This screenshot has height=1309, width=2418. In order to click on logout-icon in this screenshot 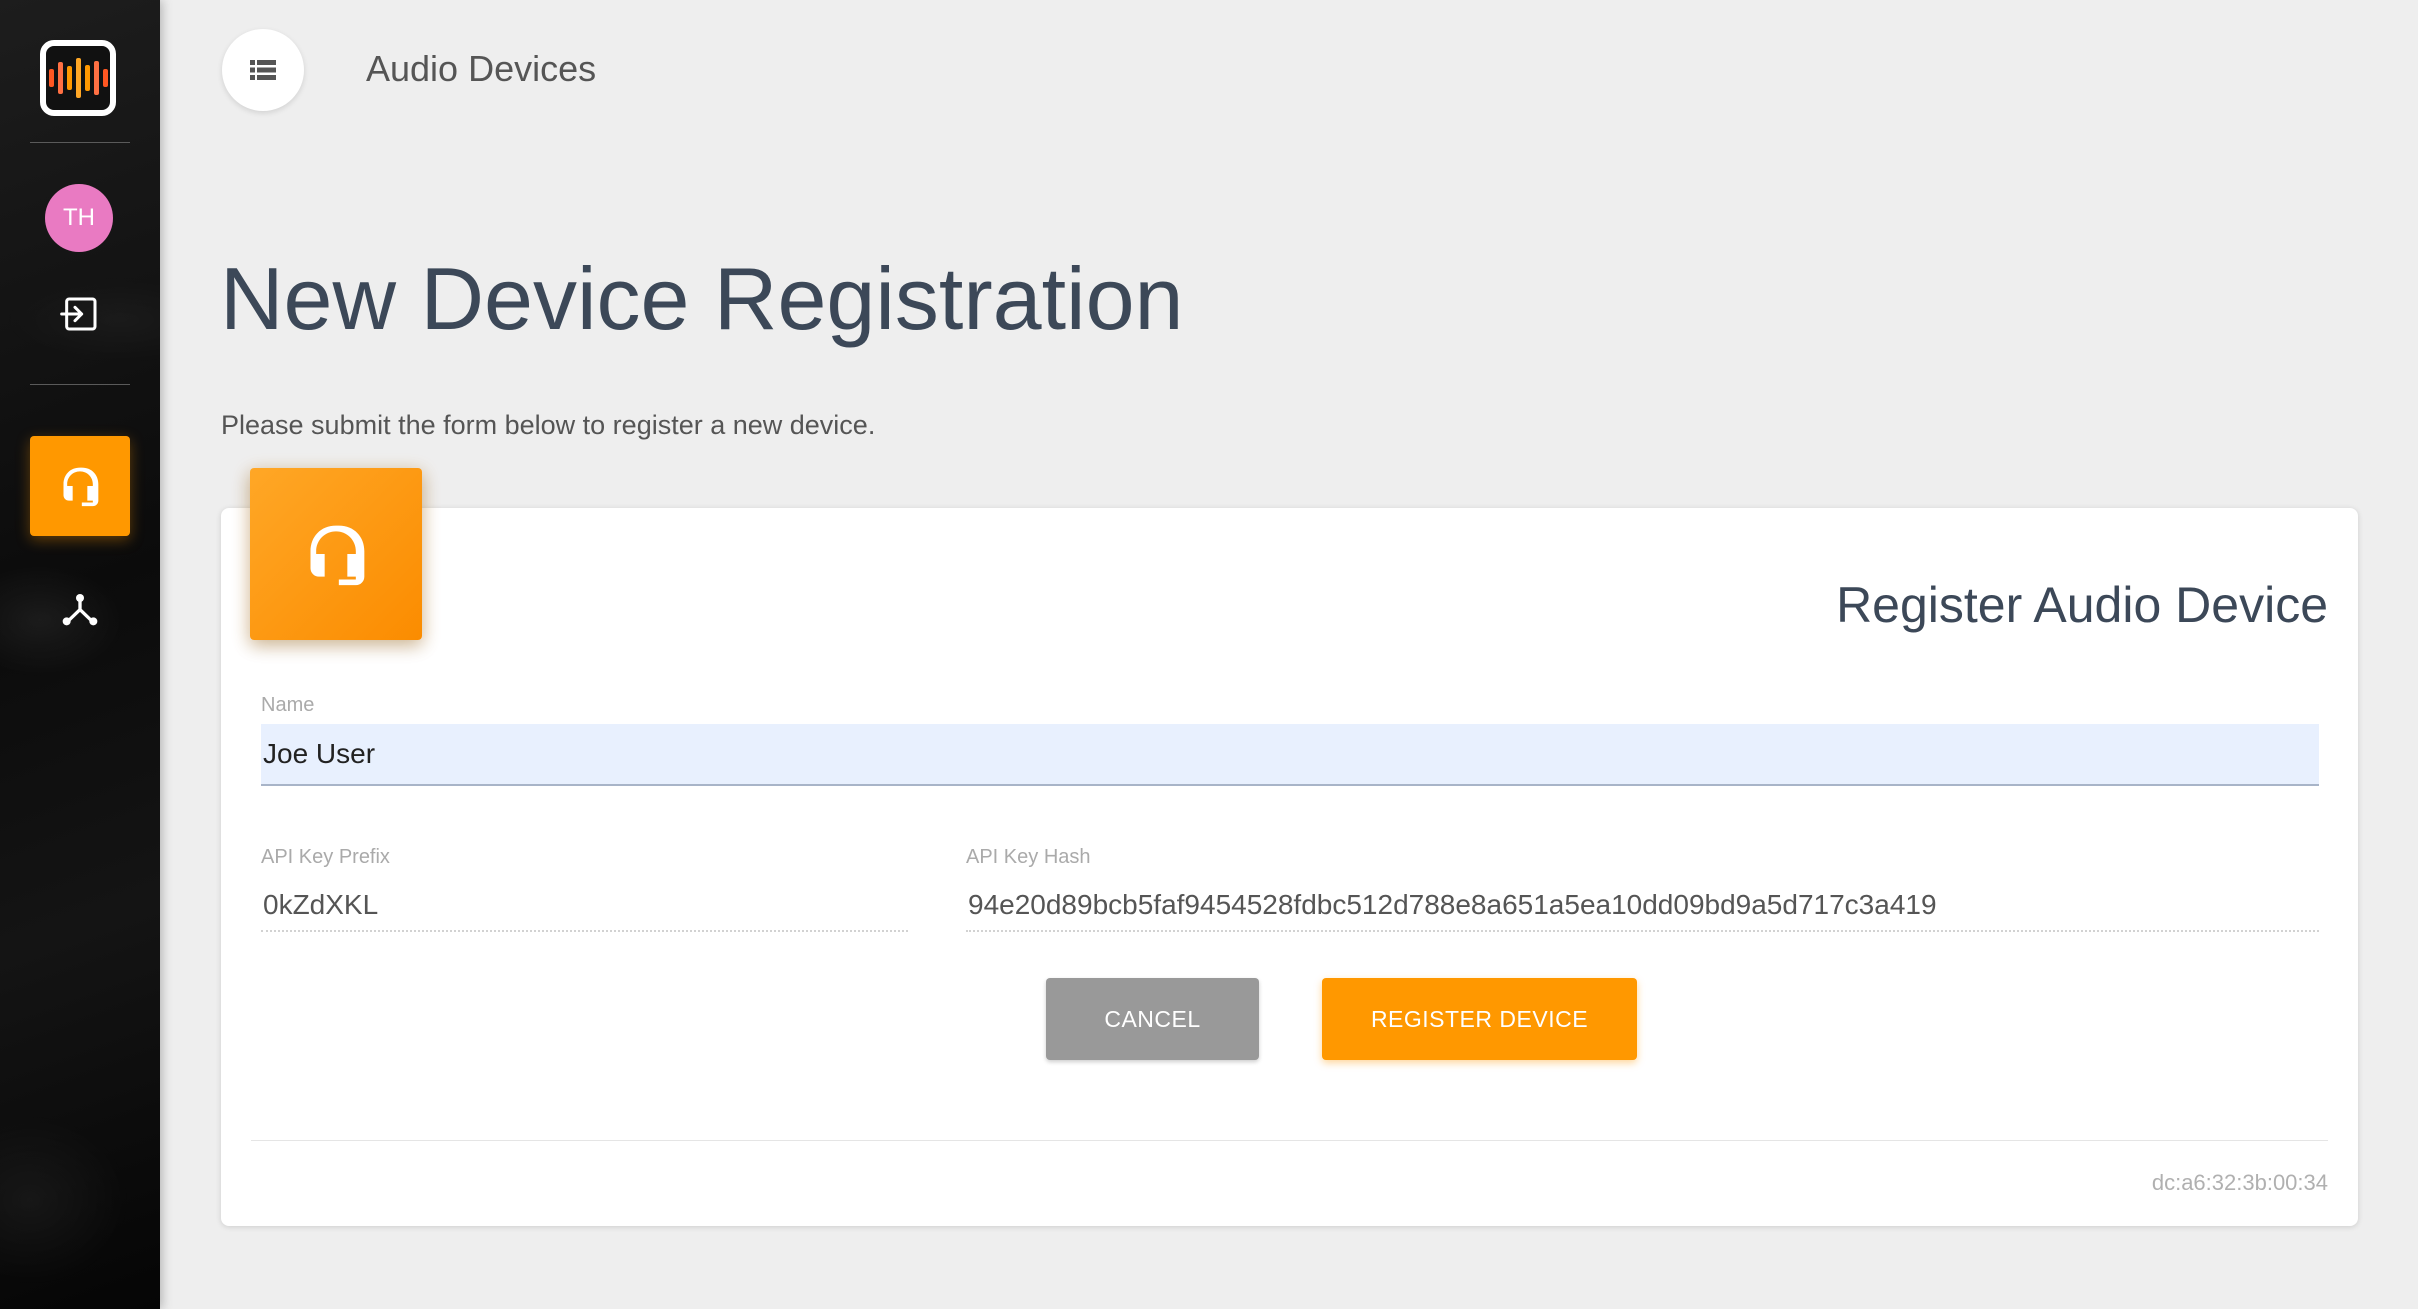, I will do `click(78, 314)`.